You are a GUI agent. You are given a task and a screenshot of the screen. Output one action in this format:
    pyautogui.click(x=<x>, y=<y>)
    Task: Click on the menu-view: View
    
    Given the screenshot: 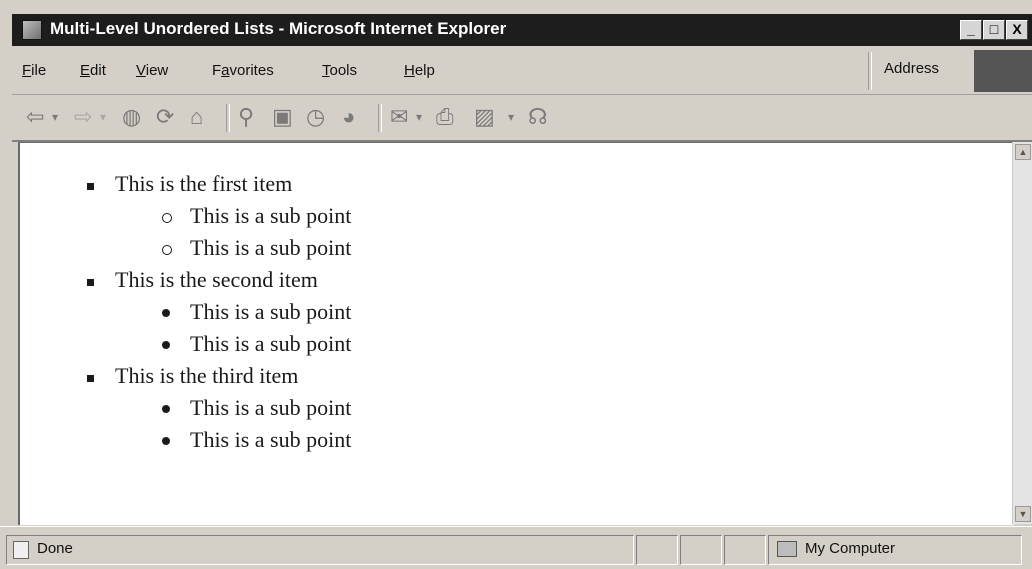 What is the action you would take?
    pyautogui.click(x=152, y=70)
    